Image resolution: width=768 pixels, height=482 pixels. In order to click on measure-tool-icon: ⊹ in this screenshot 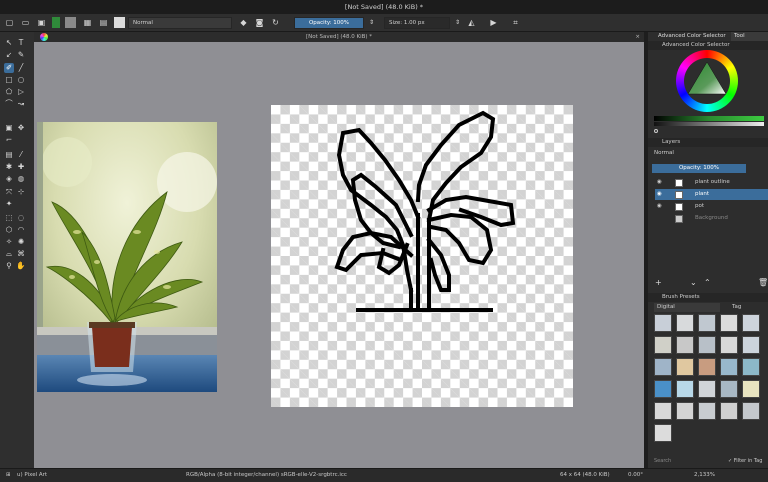, I will do `click(21, 192)`.